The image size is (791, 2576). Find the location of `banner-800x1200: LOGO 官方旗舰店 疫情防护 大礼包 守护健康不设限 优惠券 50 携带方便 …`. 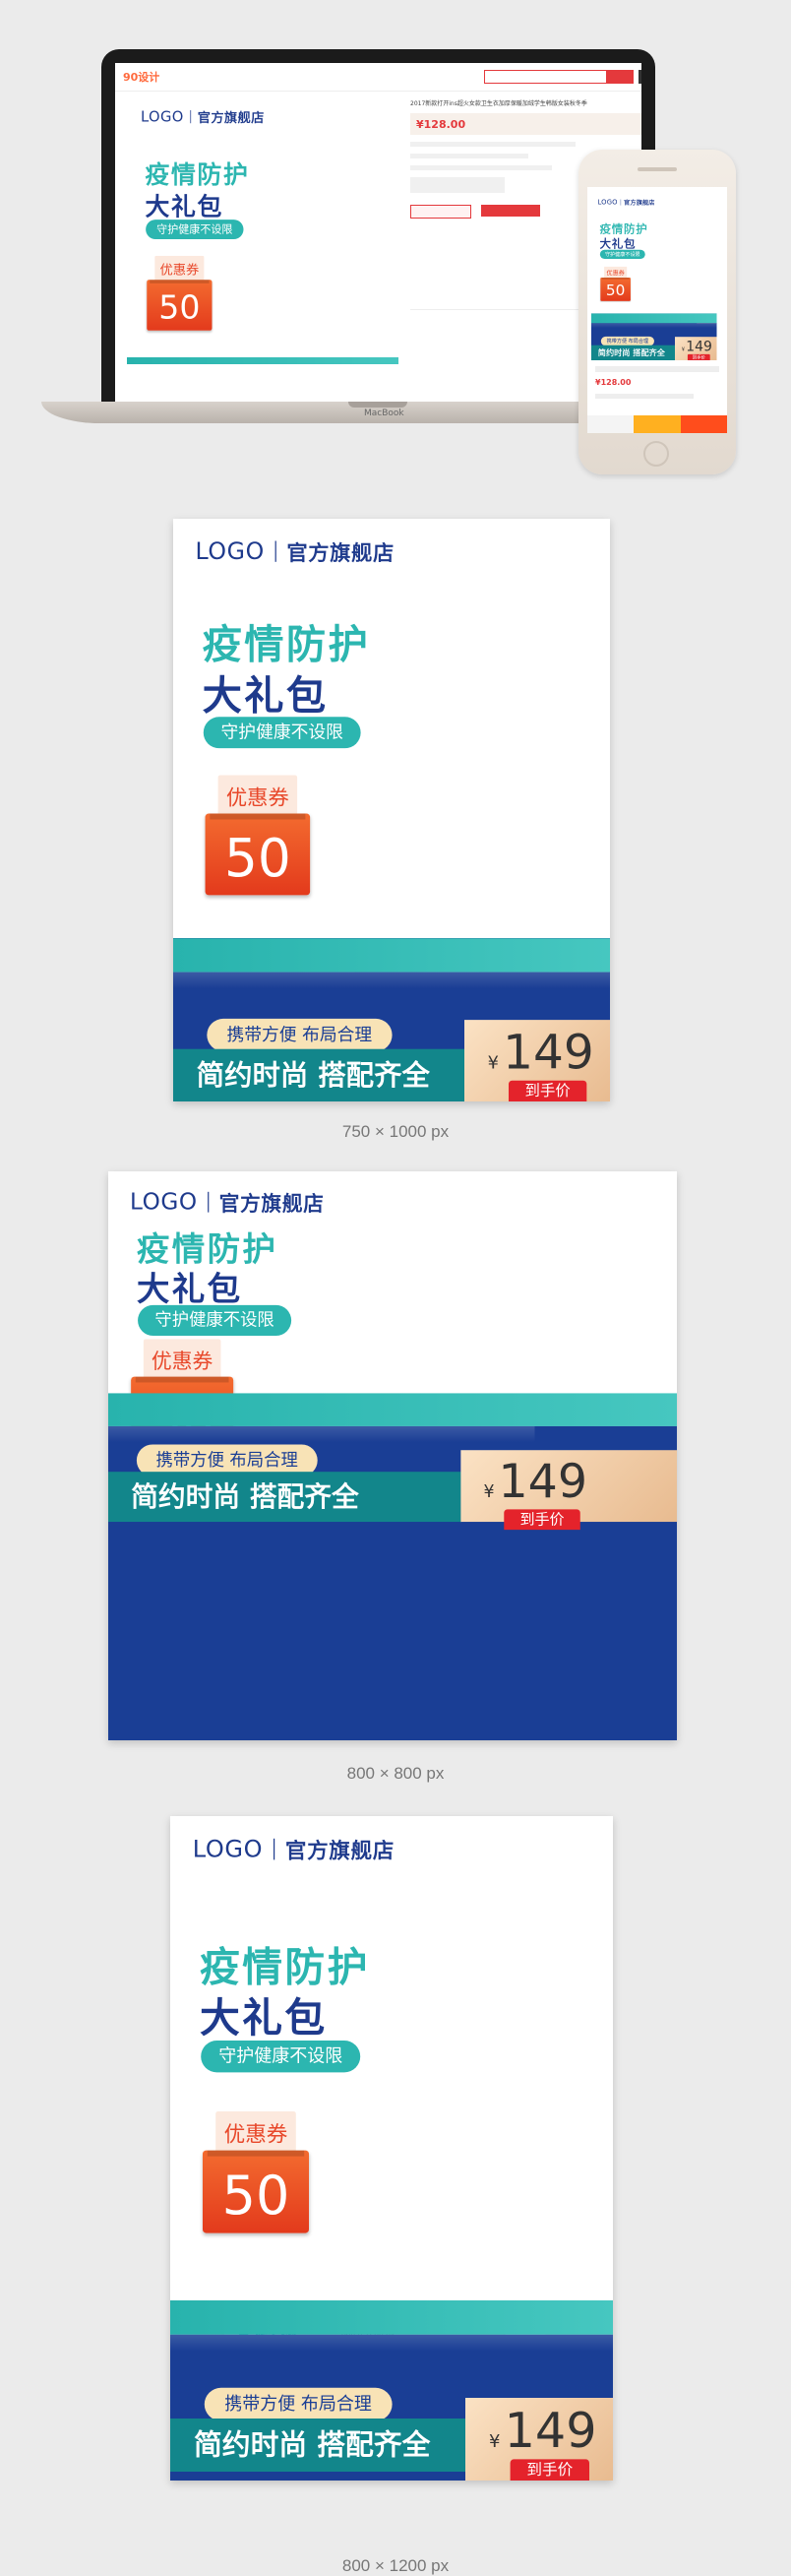

banner-800x1200: LOGO 官方旗舰店 疫情防护 大礼包 守护健康不设限 优惠券 50 携带方便 … is located at coordinates (391, 2149).